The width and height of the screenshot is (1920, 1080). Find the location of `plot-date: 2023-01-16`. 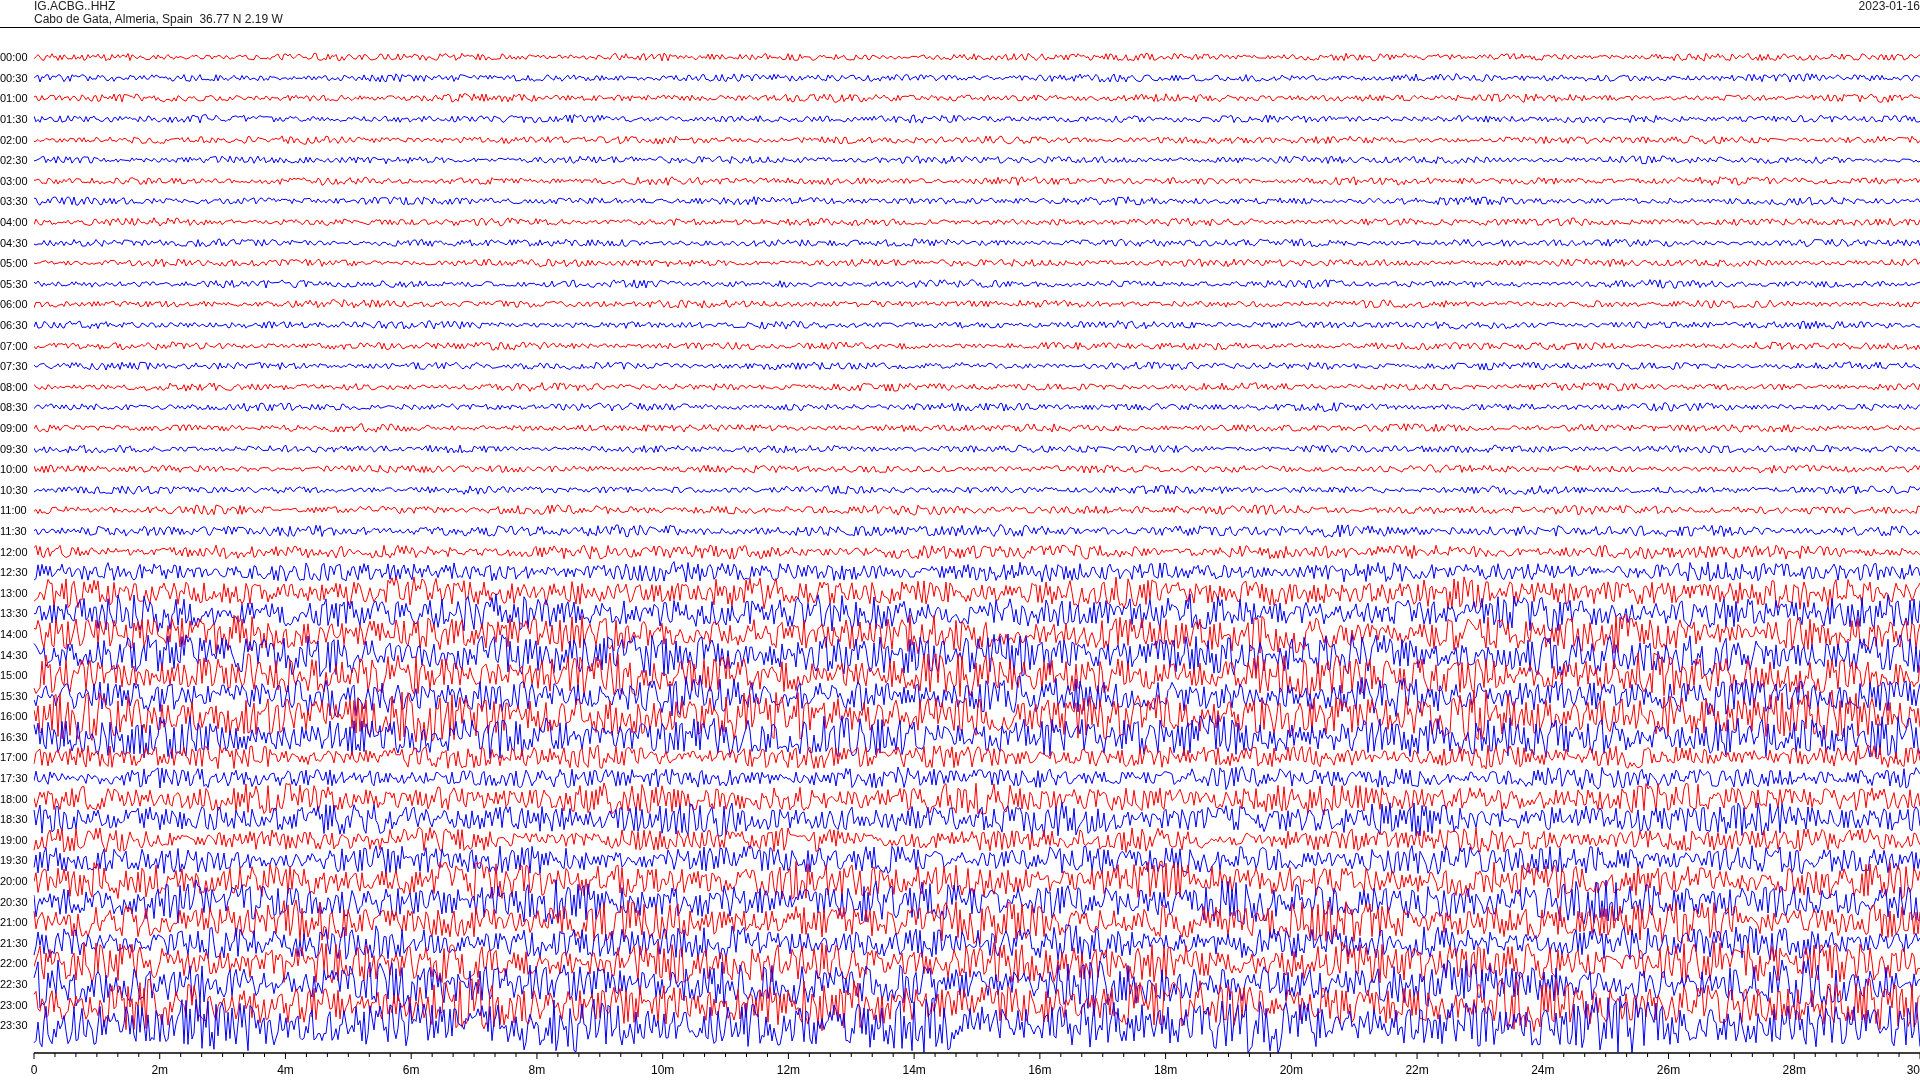

plot-date: 2023-01-16 is located at coordinates (1889, 7).